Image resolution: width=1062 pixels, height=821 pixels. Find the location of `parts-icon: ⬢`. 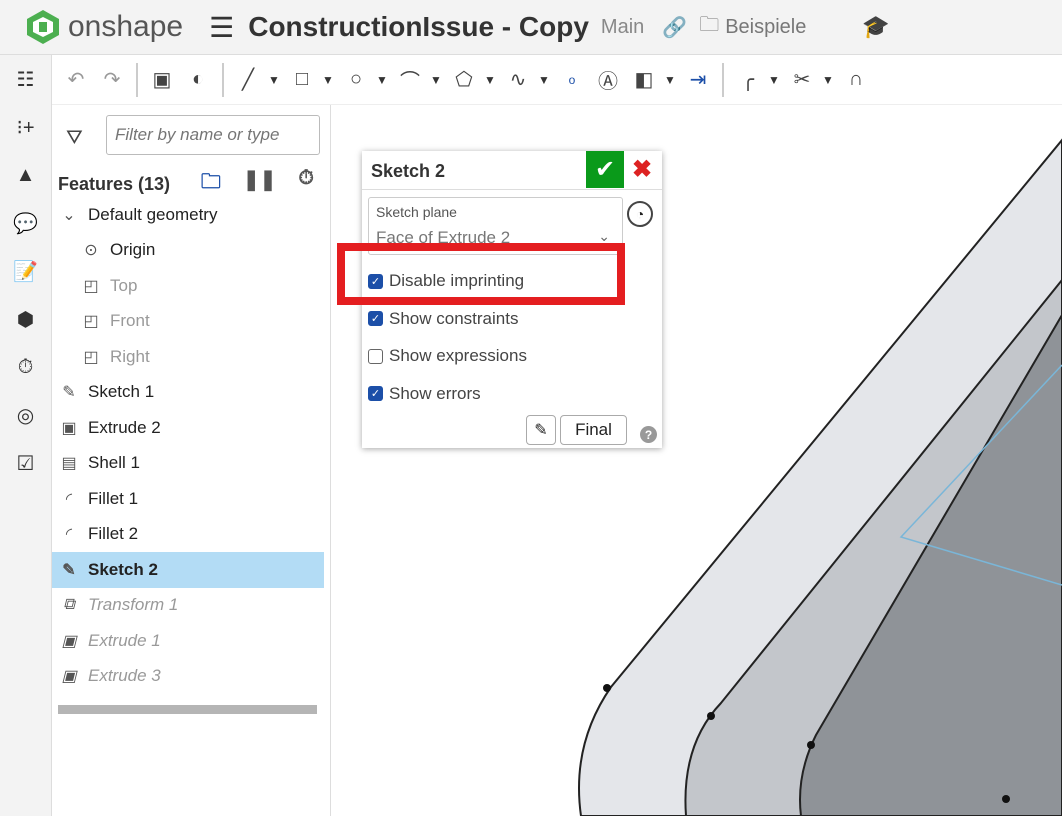

parts-icon: ⬢ is located at coordinates (25, 319).